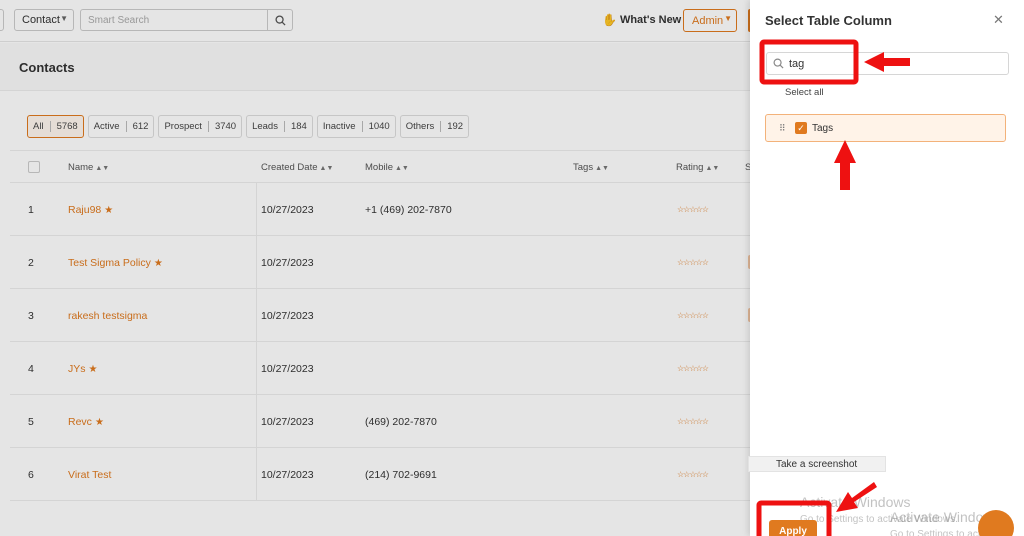 This screenshot has height=536, width=1024. I want to click on apply-button: Apply, so click(793, 528).